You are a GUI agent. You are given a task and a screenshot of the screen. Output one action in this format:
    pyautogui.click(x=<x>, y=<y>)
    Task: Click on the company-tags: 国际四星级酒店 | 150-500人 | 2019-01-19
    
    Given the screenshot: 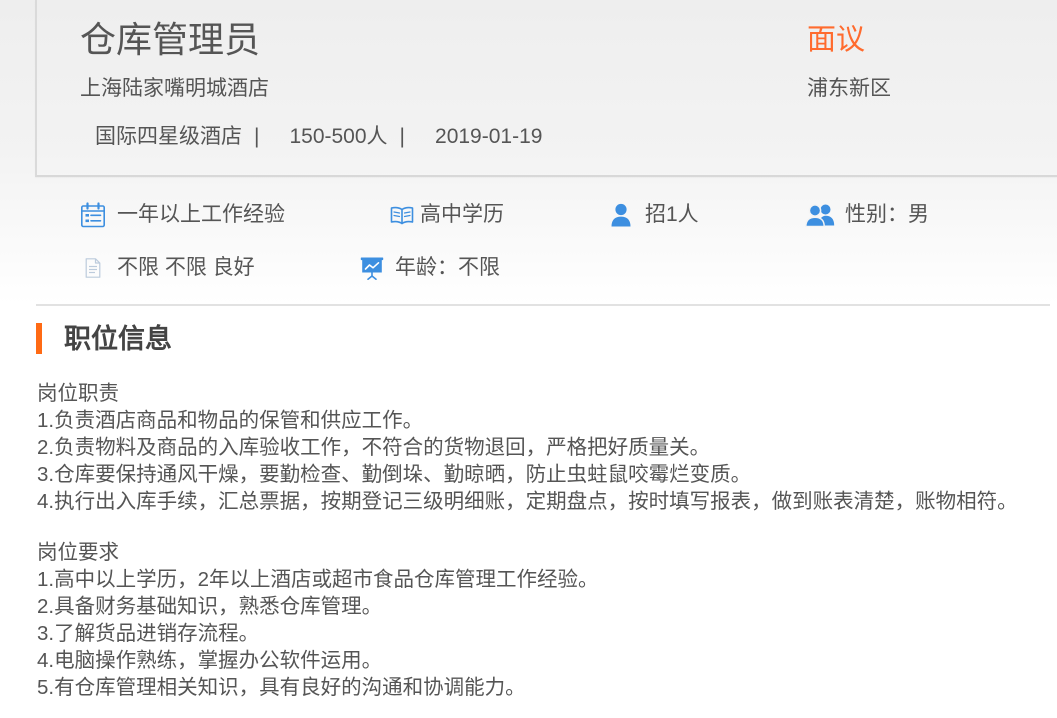 What is the action you would take?
    pyautogui.click(x=318, y=137)
    